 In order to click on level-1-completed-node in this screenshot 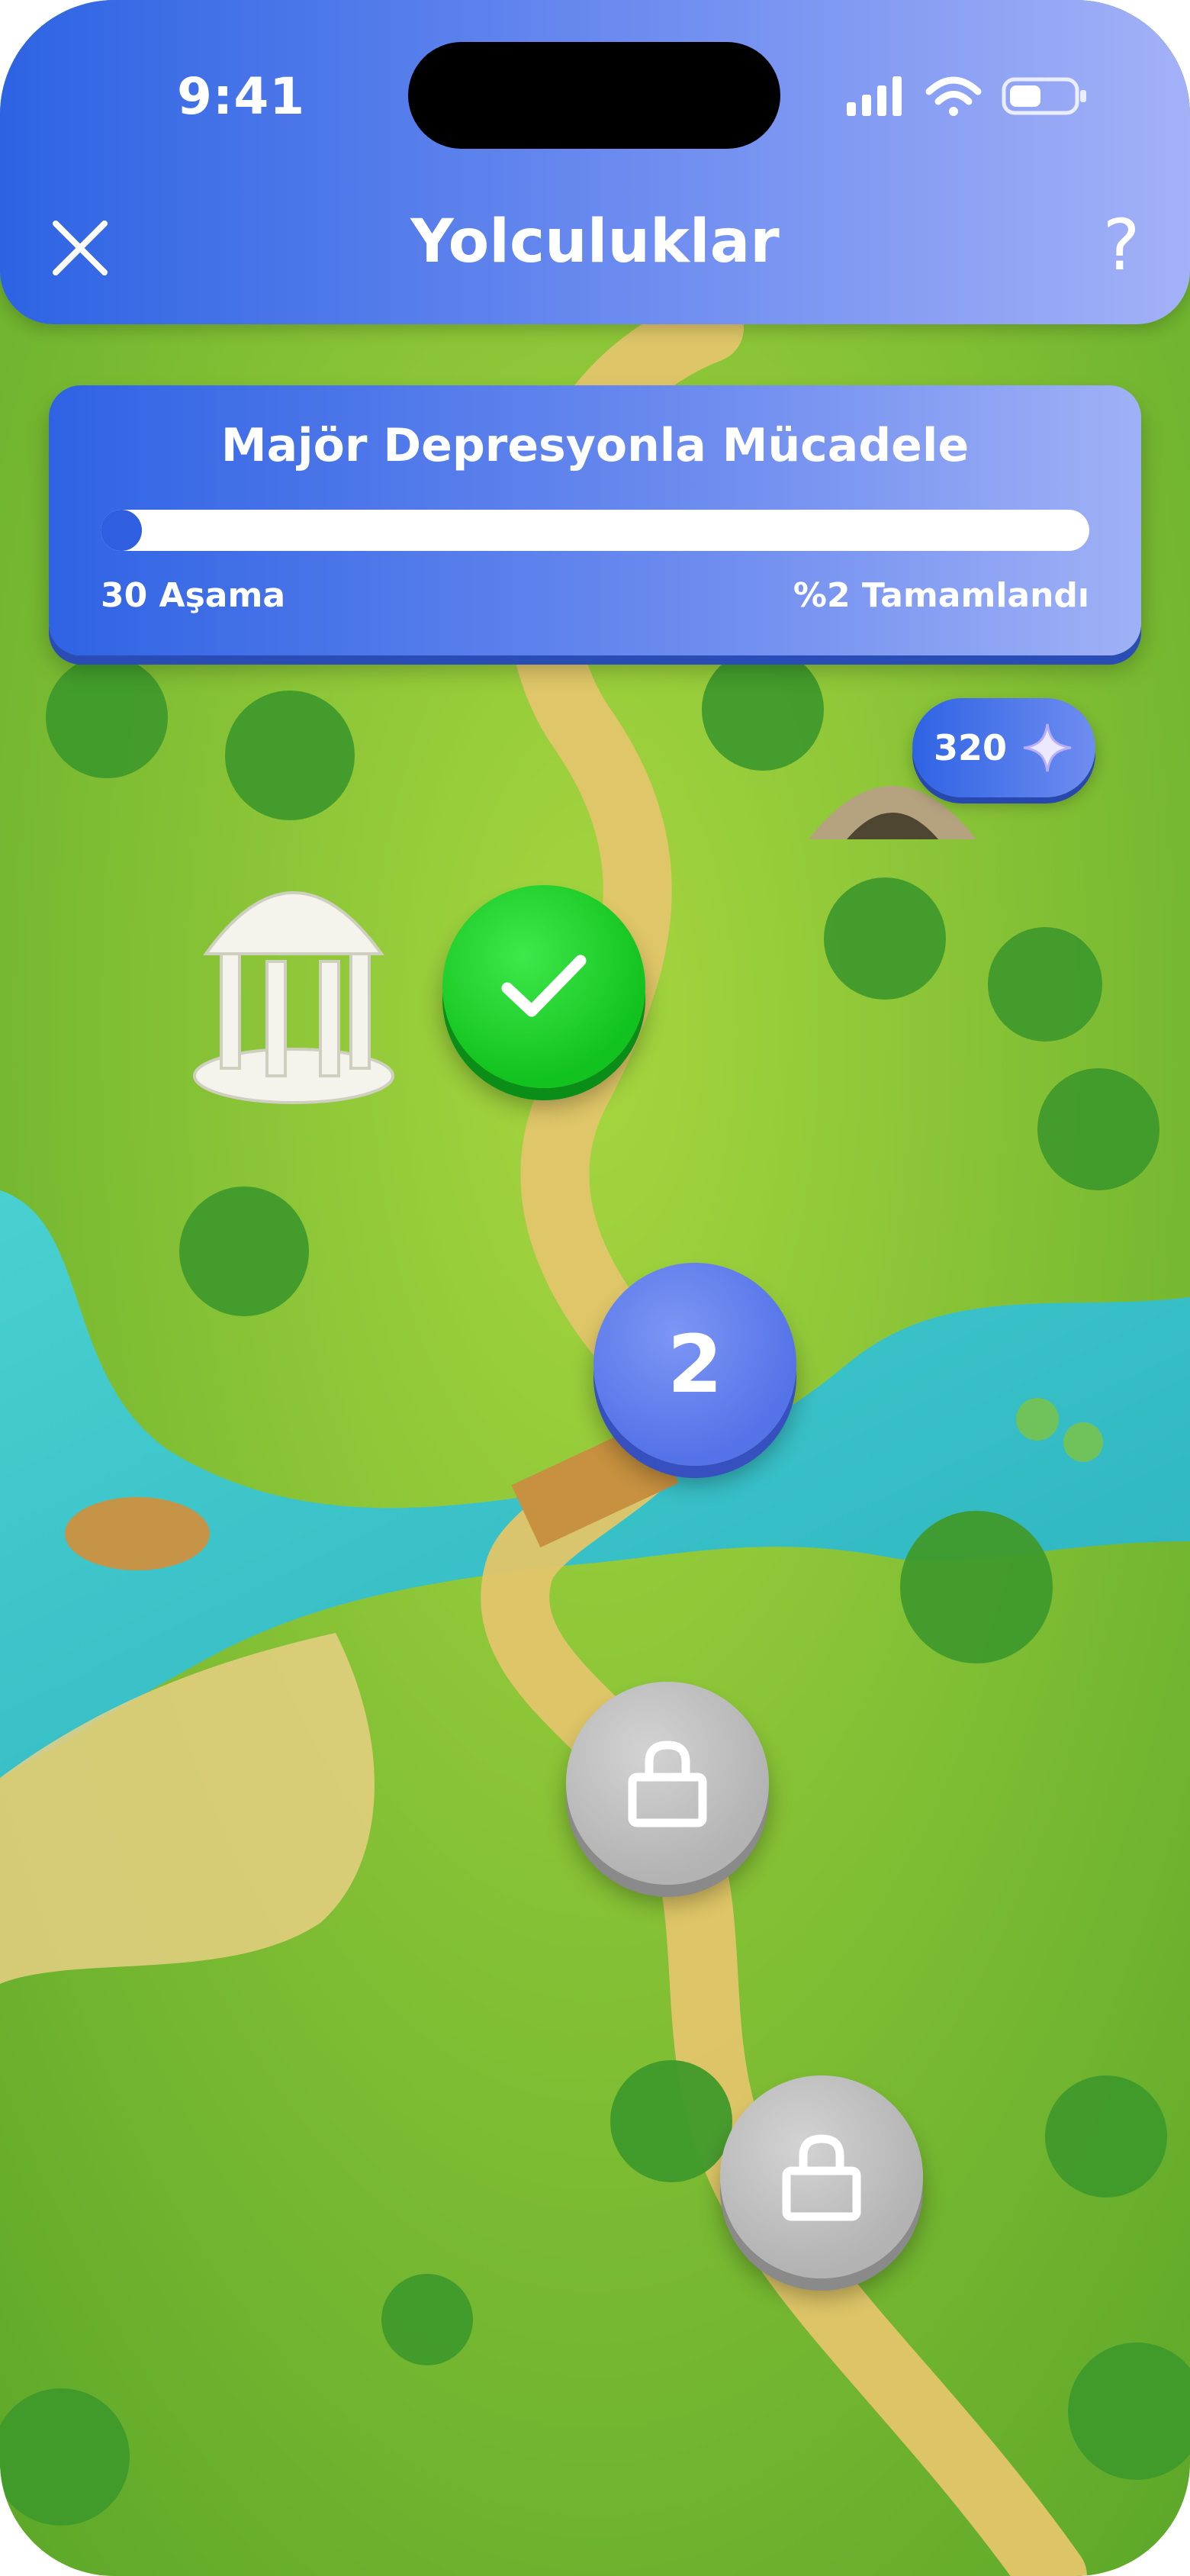, I will do `click(543, 986)`.